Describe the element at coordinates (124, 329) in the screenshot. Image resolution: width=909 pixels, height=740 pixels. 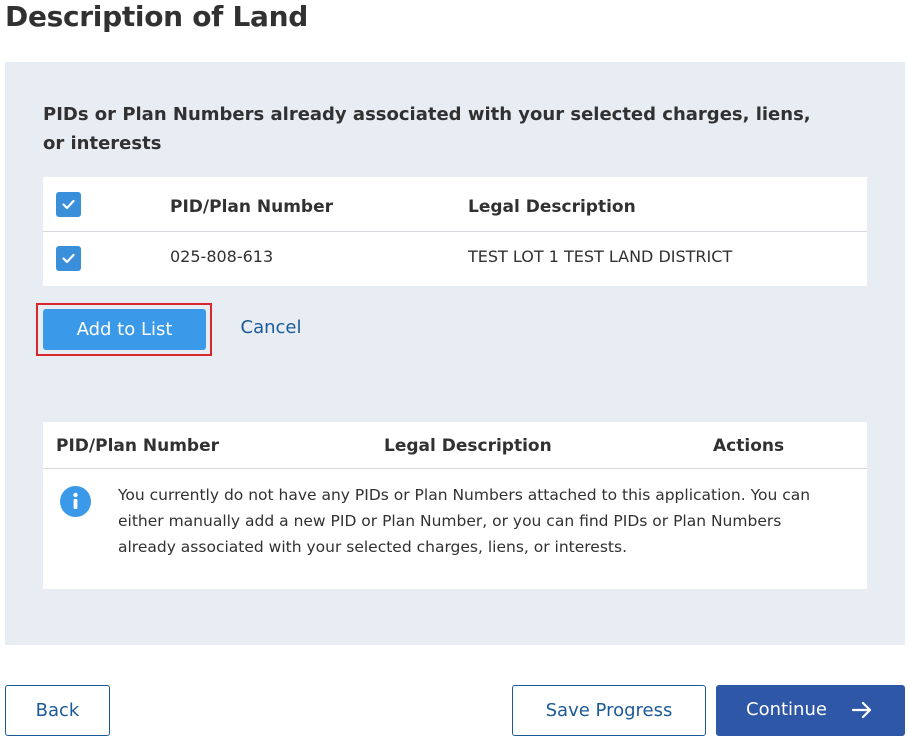
I see `add-to-list-button: Add to List` at that location.